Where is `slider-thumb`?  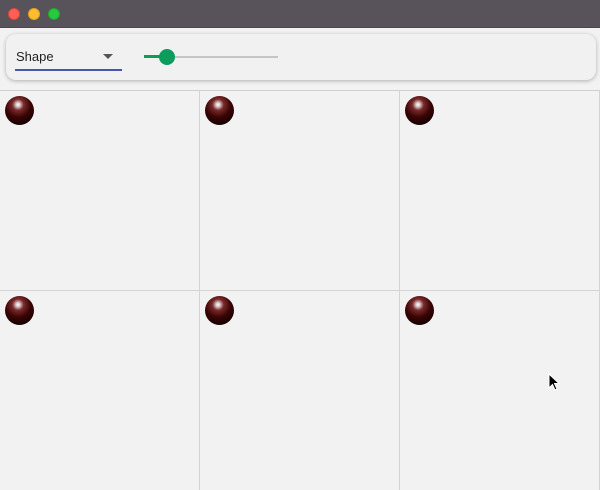
slider-thumb is located at coordinates (167, 57).